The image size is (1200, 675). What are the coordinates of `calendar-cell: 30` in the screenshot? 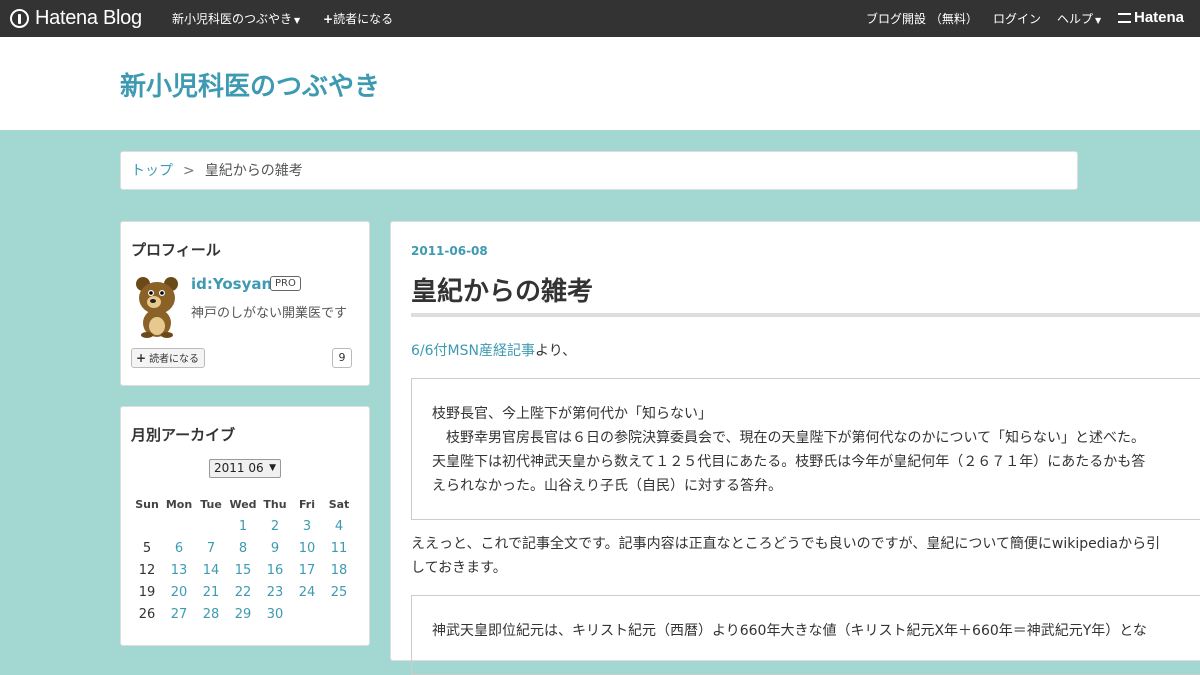 It's located at (275, 614).